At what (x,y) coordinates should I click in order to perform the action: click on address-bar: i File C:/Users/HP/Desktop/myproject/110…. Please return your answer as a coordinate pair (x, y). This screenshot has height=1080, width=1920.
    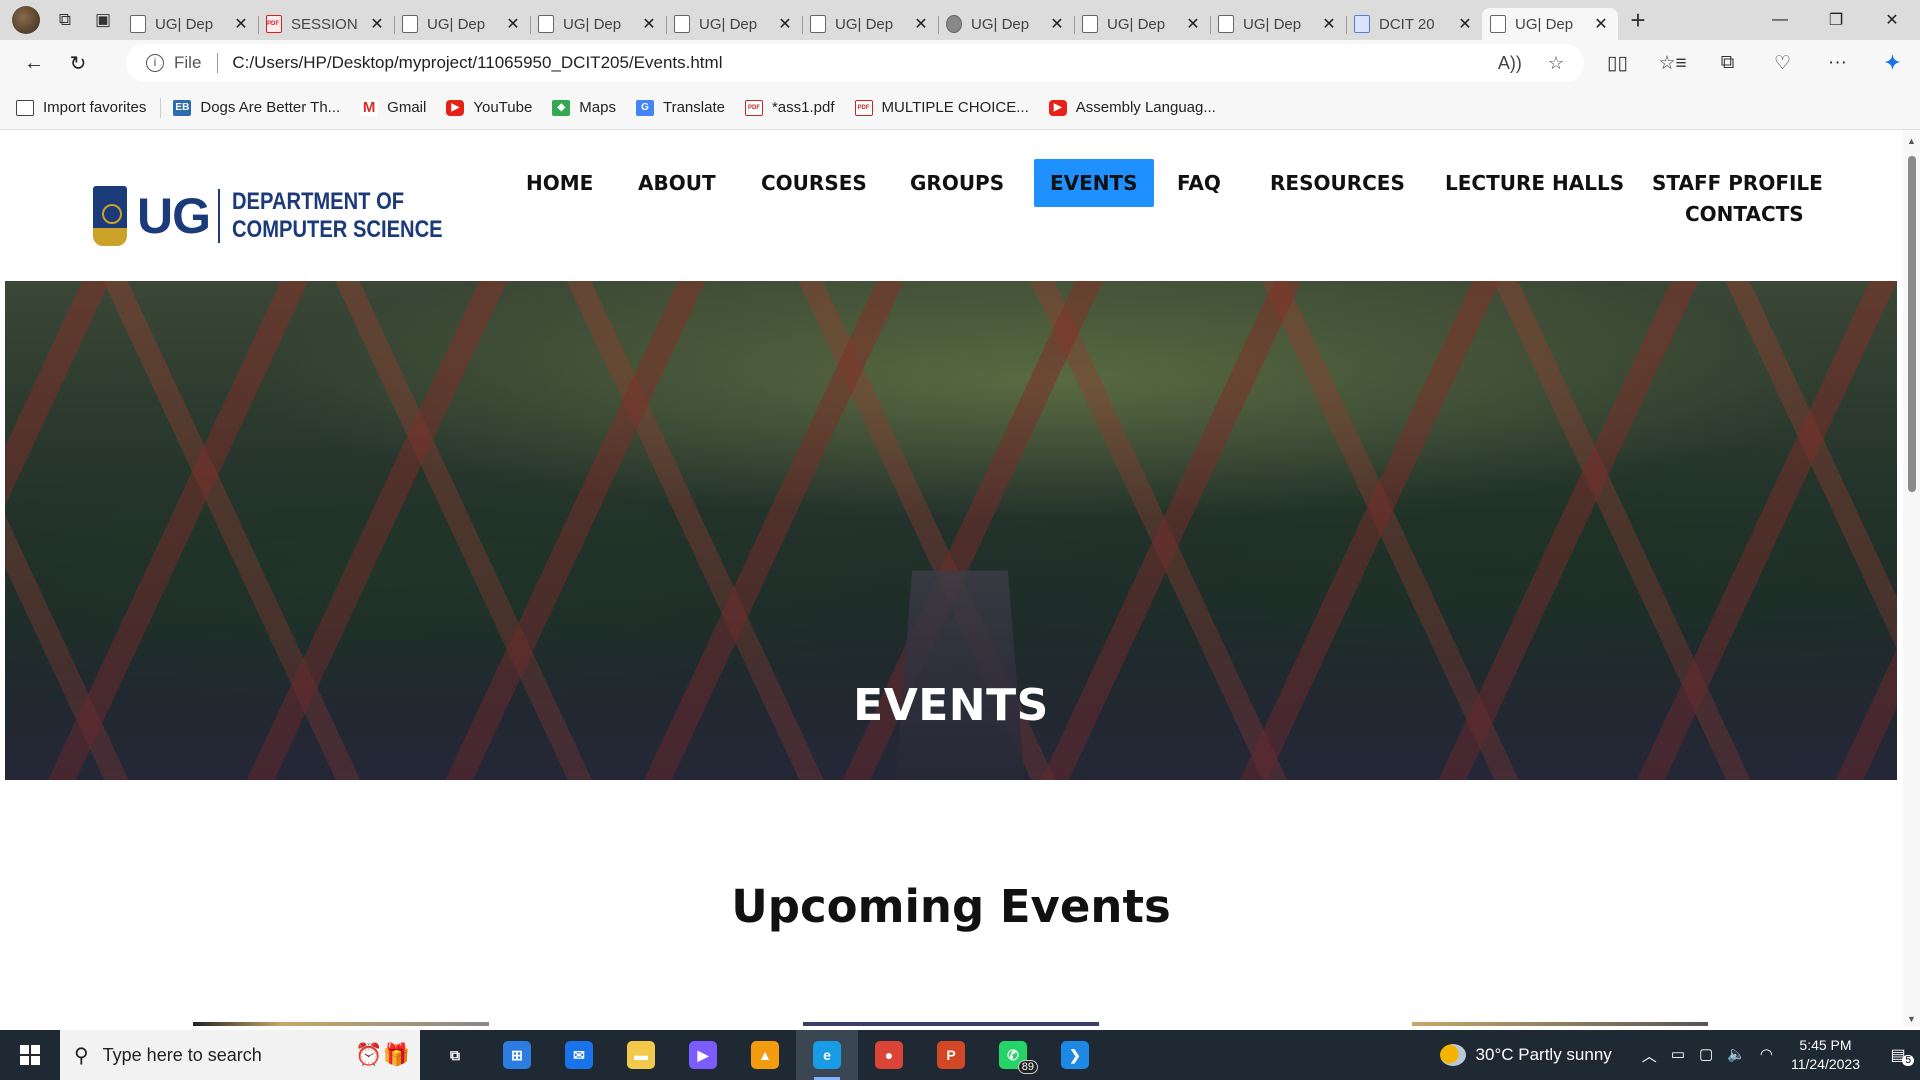
    Looking at the image, I should click on (855, 63).